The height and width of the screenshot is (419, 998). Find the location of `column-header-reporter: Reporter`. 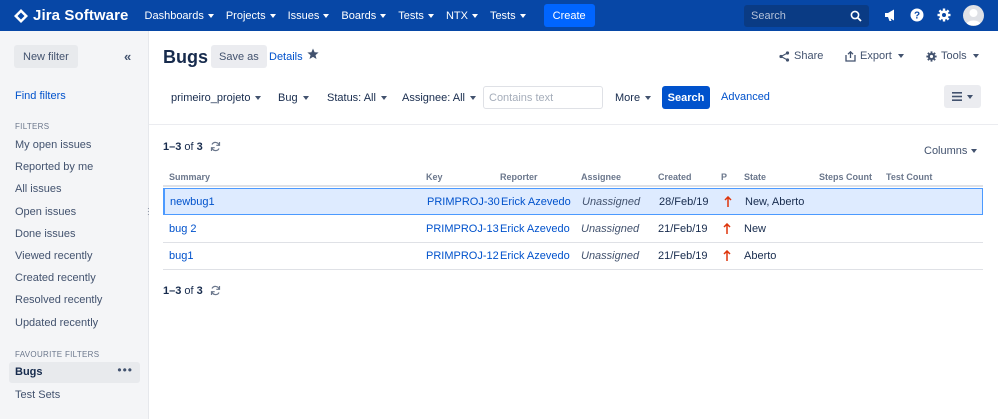

column-header-reporter: Reporter is located at coordinates (519, 177).